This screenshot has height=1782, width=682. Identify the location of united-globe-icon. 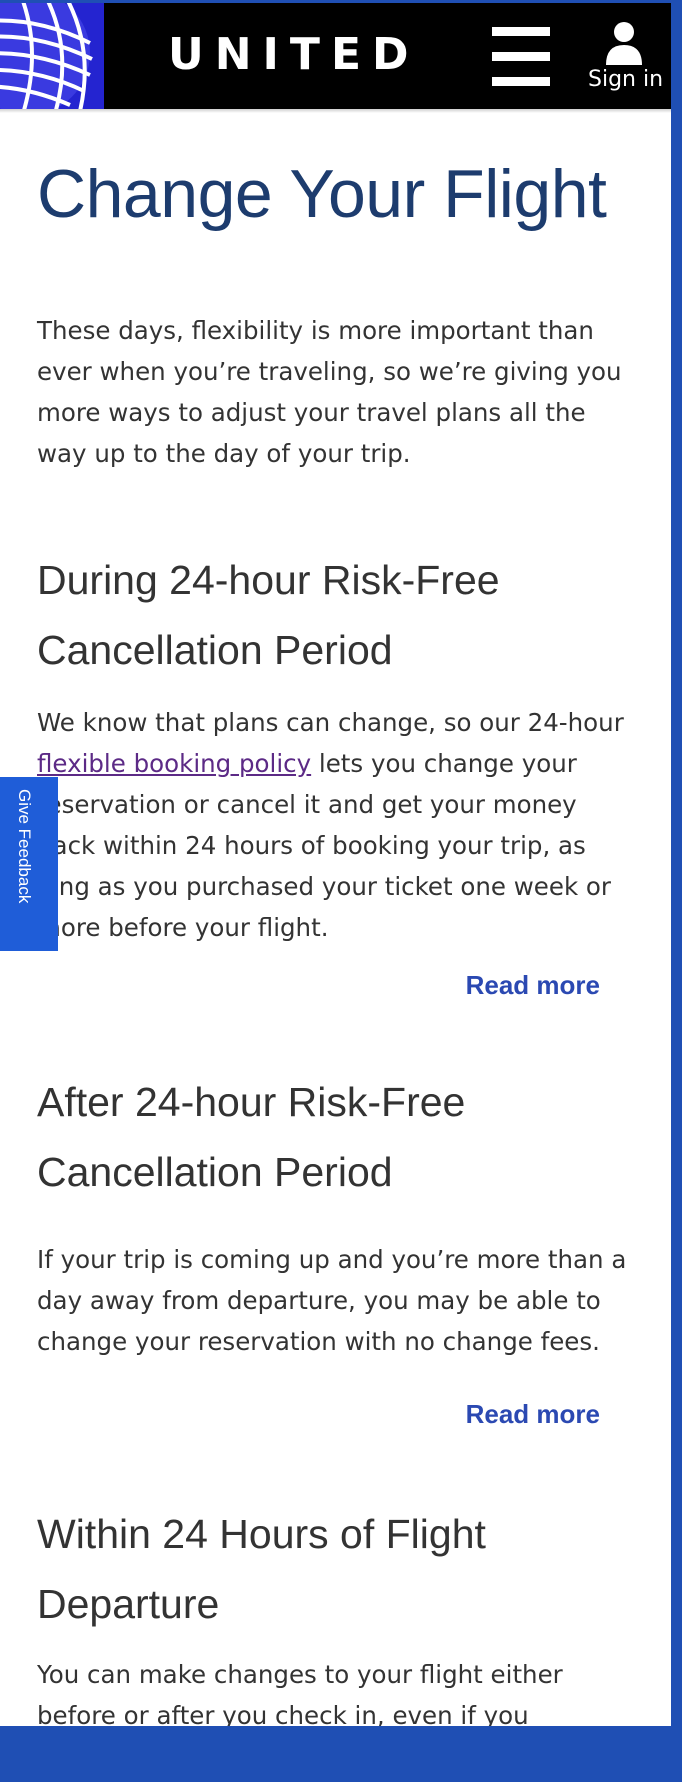
(46, 56).